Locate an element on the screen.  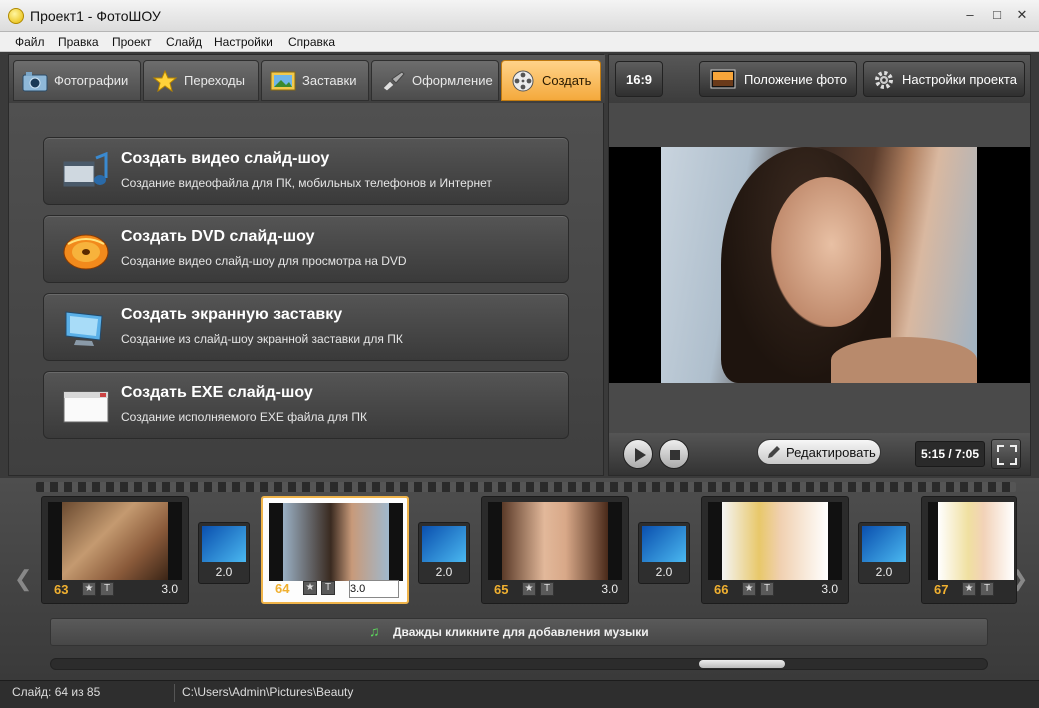
picture-icon is located at coordinates (283, 81).